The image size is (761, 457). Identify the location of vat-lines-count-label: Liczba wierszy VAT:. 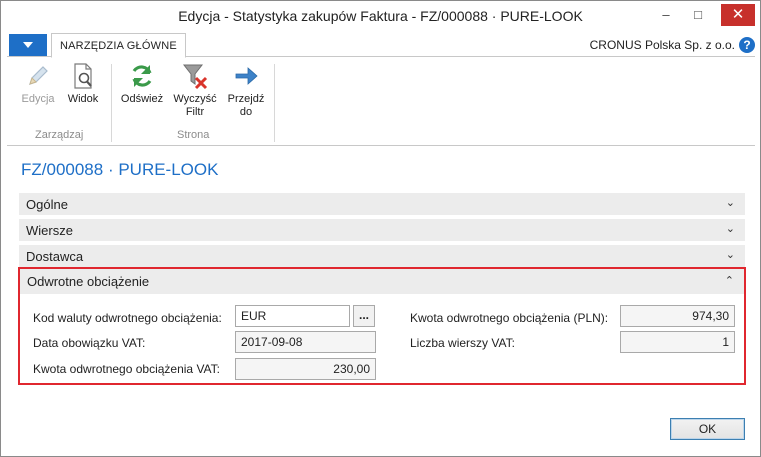
(462, 343).